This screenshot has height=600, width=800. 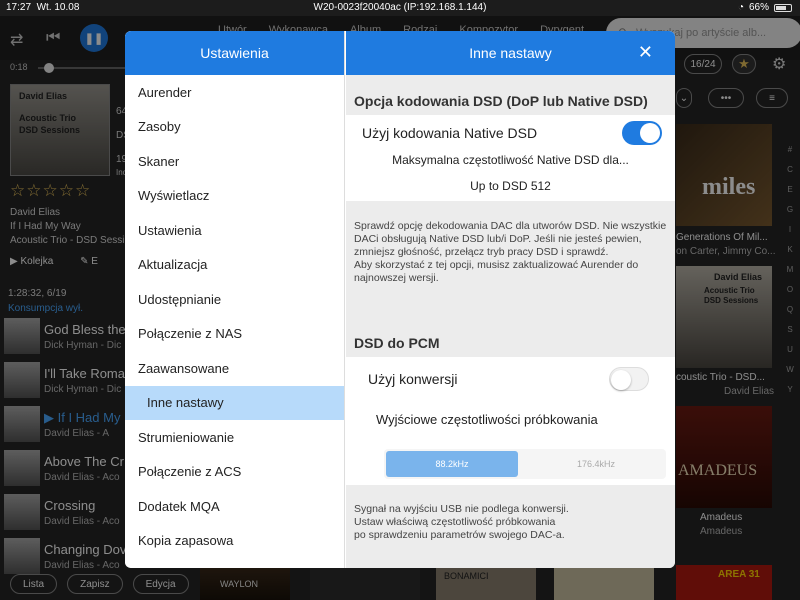 What do you see at coordinates (234, 230) in the screenshot?
I see `menu-item-settings: Ustawienia` at bounding box center [234, 230].